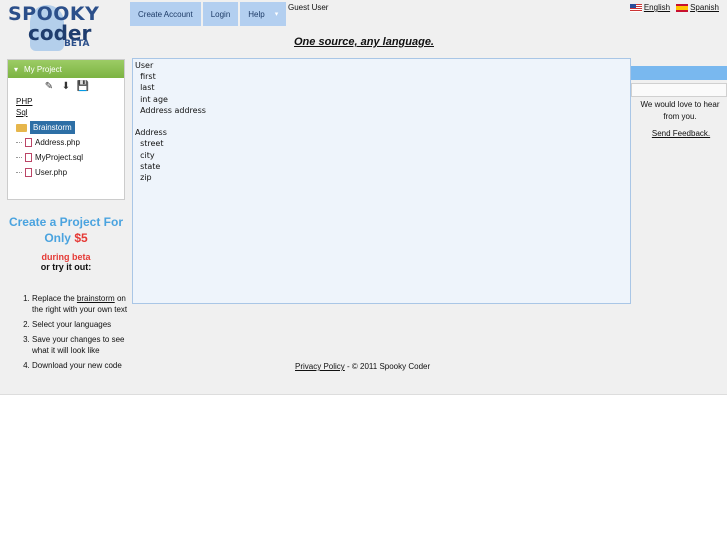 The image size is (727, 545). What do you see at coordinates (43, 69) in the screenshot?
I see `project-title: My Project` at bounding box center [43, 69].